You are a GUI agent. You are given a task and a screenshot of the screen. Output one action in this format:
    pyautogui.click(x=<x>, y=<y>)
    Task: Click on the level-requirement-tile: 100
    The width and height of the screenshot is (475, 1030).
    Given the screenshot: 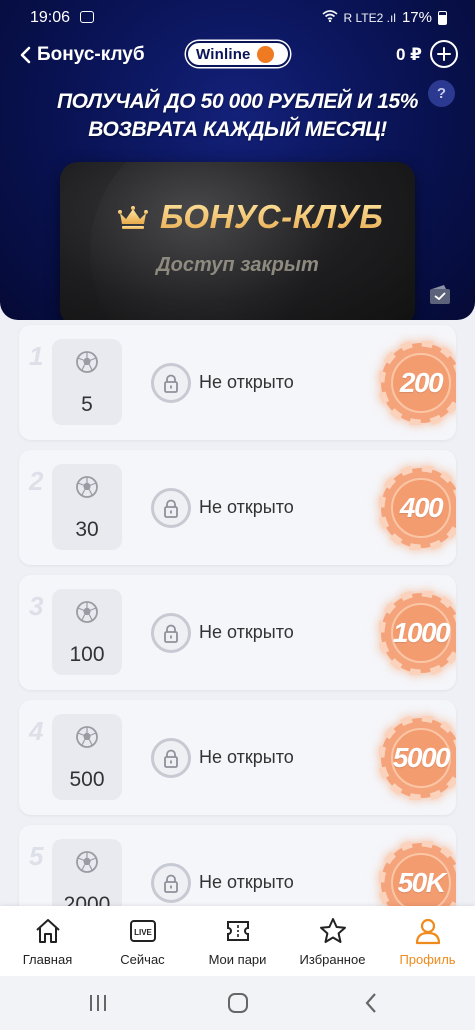 What is the action you would take?
    pyautogui.click(x=87, y=632)
    